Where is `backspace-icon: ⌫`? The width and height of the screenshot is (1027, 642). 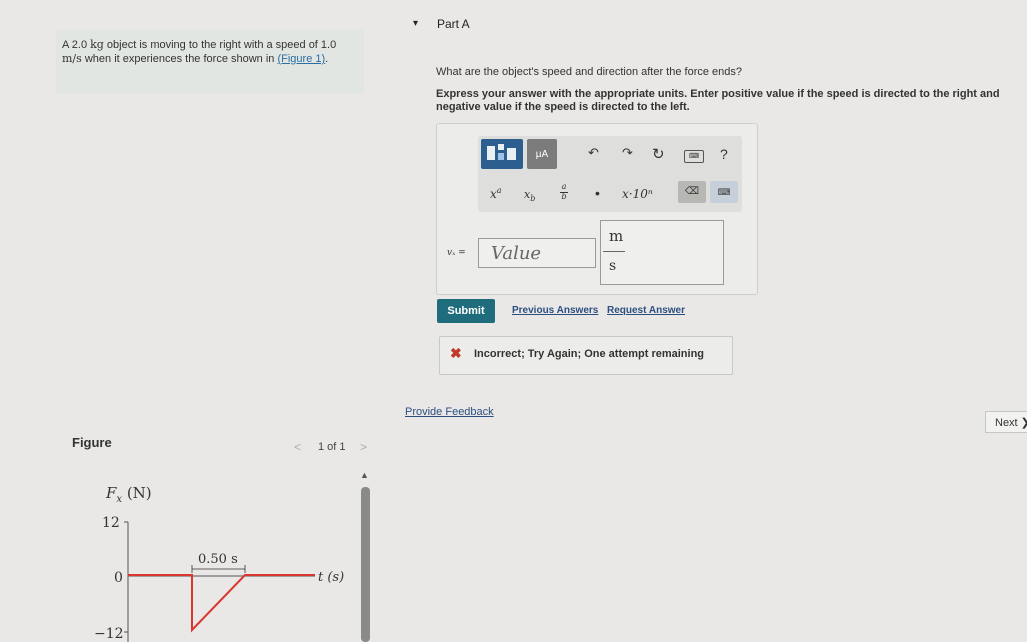 backspace-icon: ⌫ is located at coordinates (692, 192).